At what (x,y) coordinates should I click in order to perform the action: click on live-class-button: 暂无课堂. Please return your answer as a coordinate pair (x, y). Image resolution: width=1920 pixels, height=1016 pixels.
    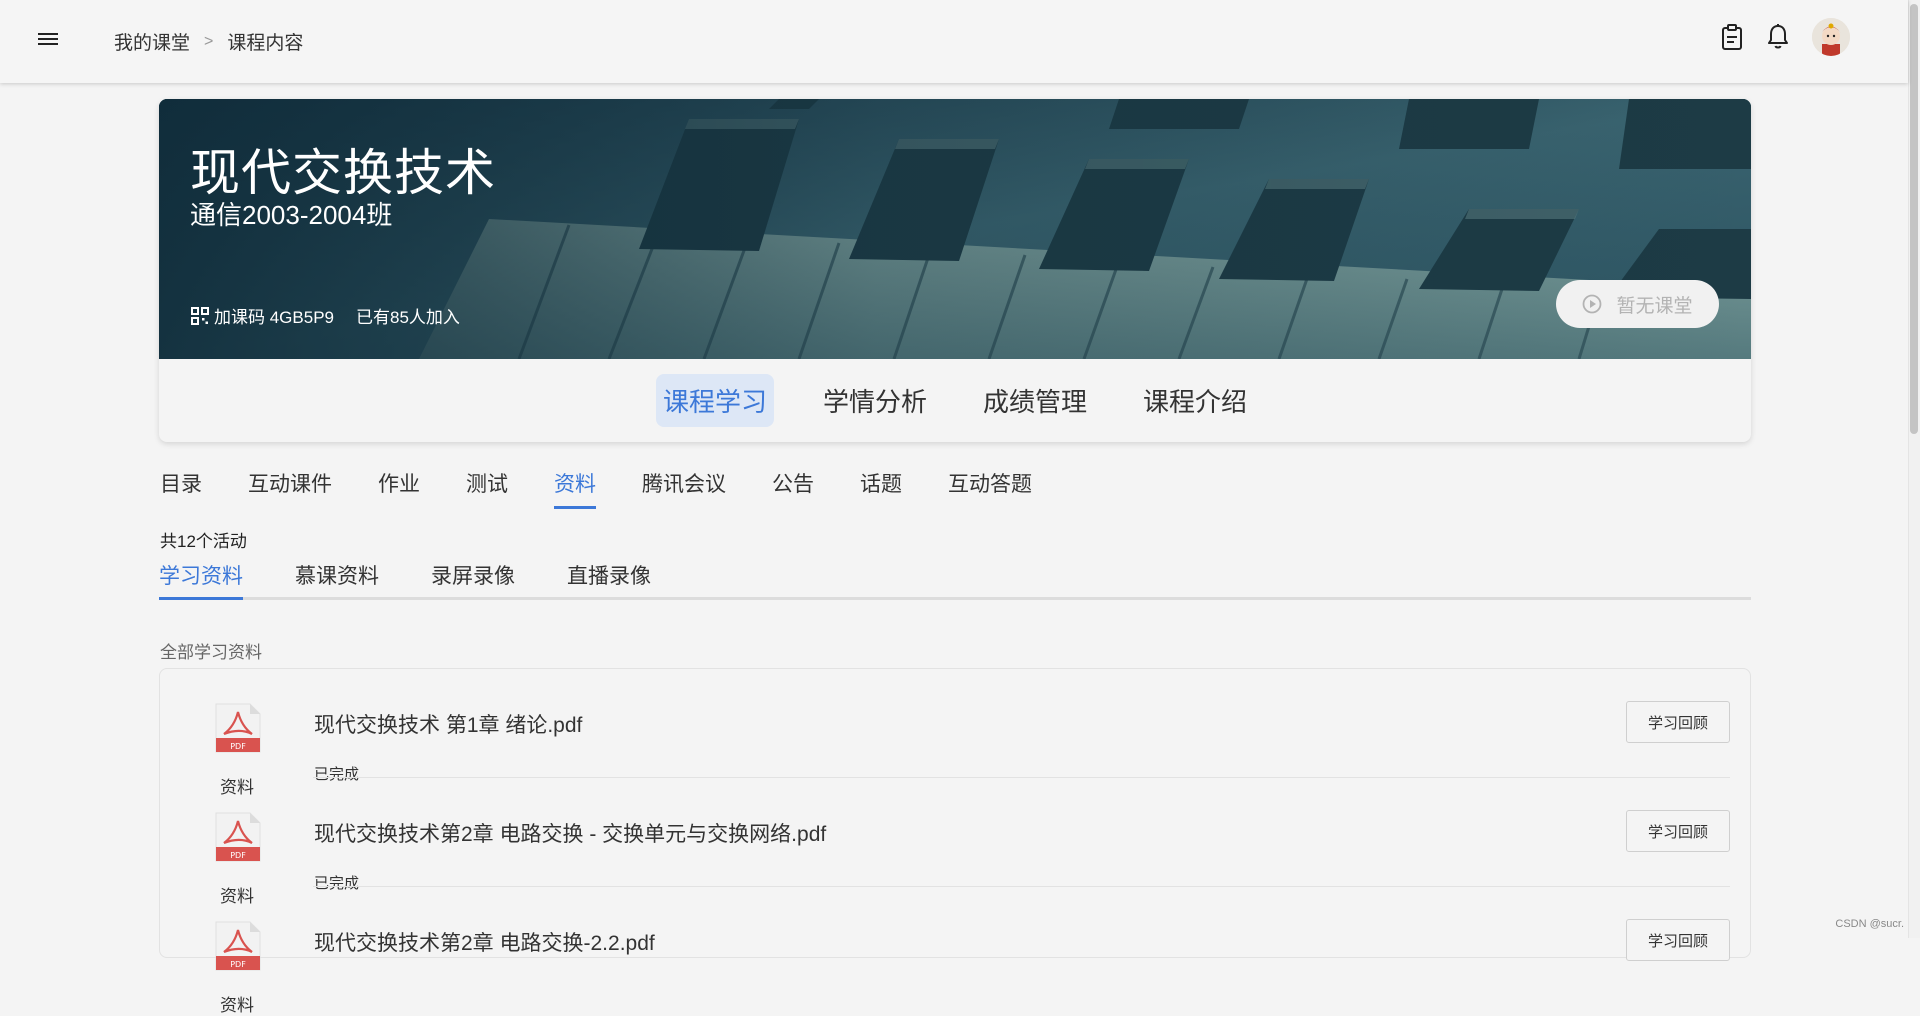
    Looking at the image, I should click on (1637, 304).